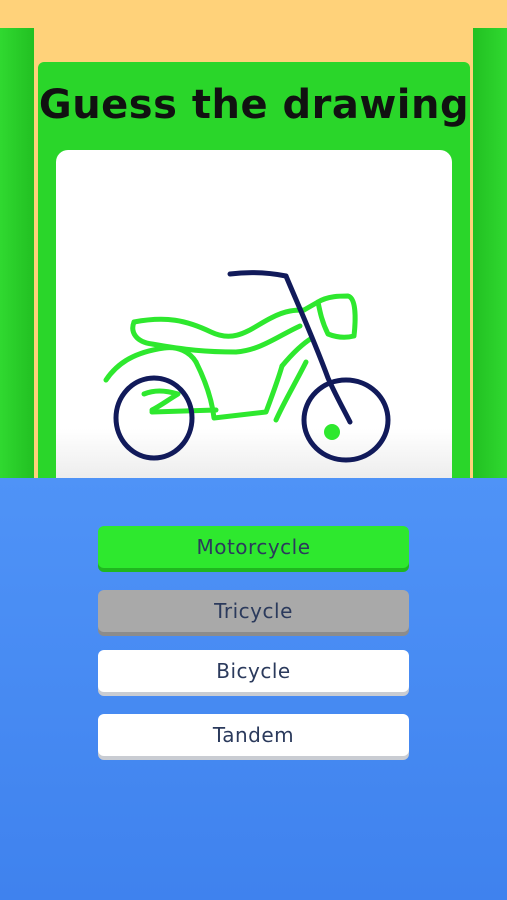 The image size is (507, 900). What do you see at coordinates (161, 400) in the screenshot?
I see `rear-detail` at bounding box center [161, 400].